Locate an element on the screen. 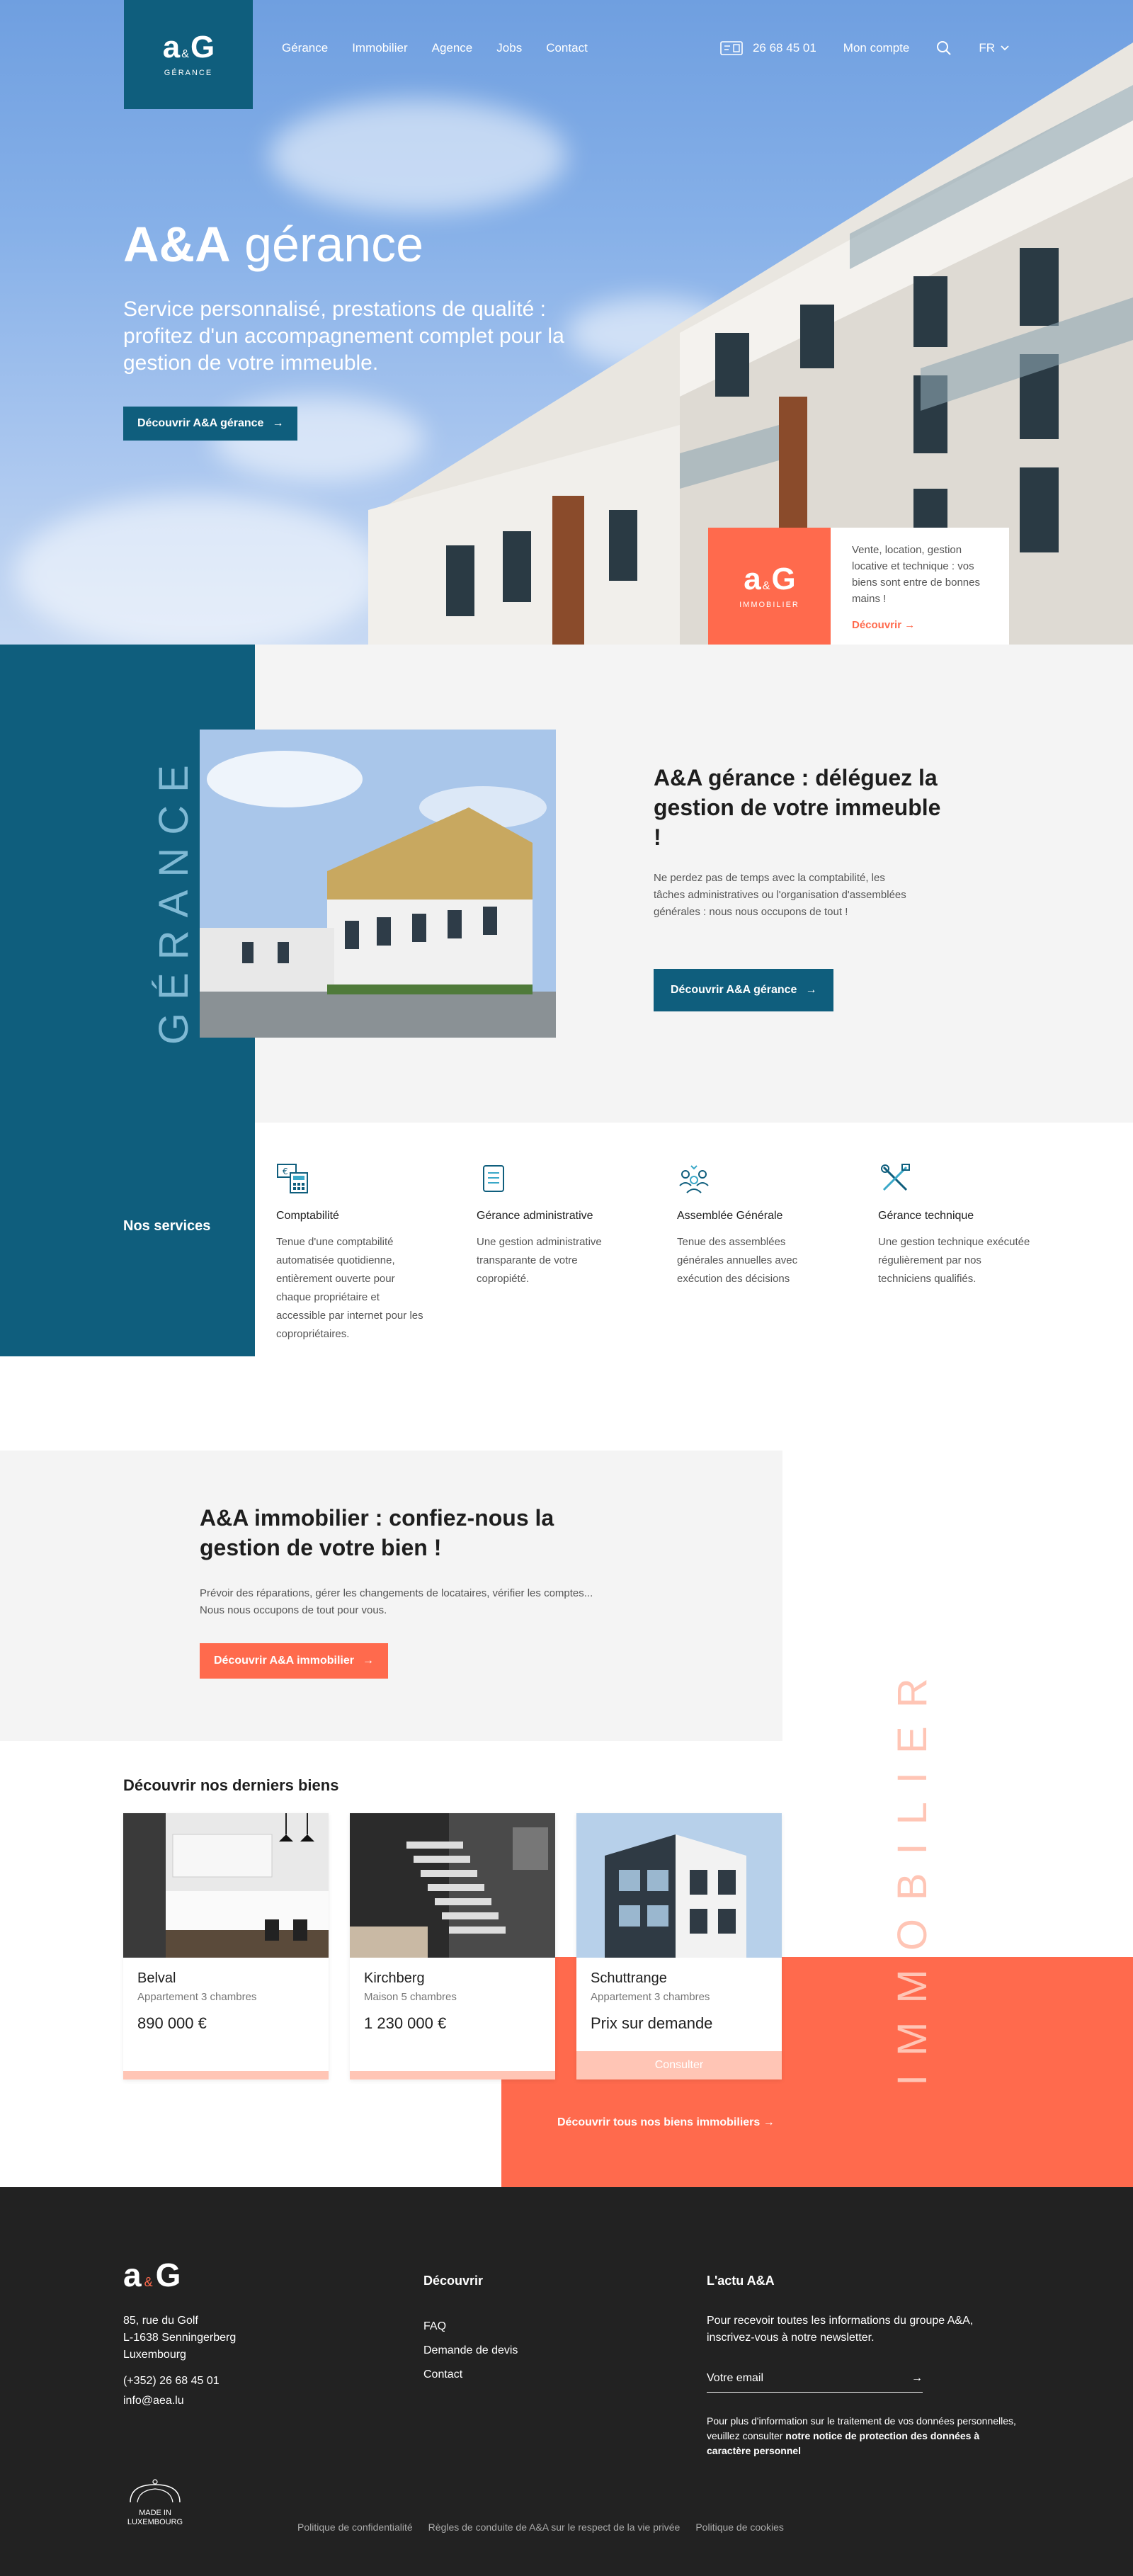 This screenshot has width=1133, height=2576. button-label: Découvrir A&A gérance is located at coordinates (734, 990).